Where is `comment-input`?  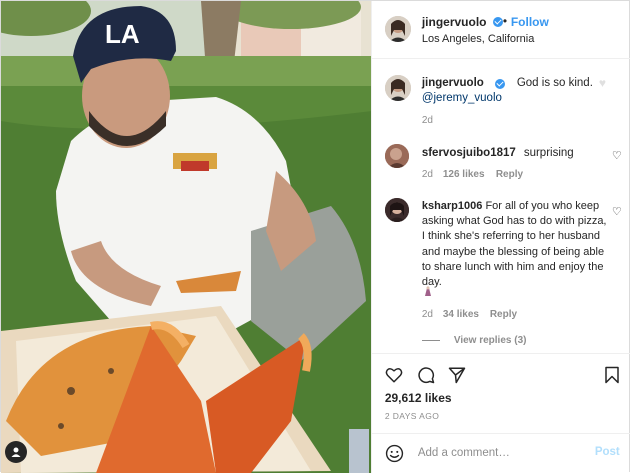 comment-input is located at coordinates (497, 453).